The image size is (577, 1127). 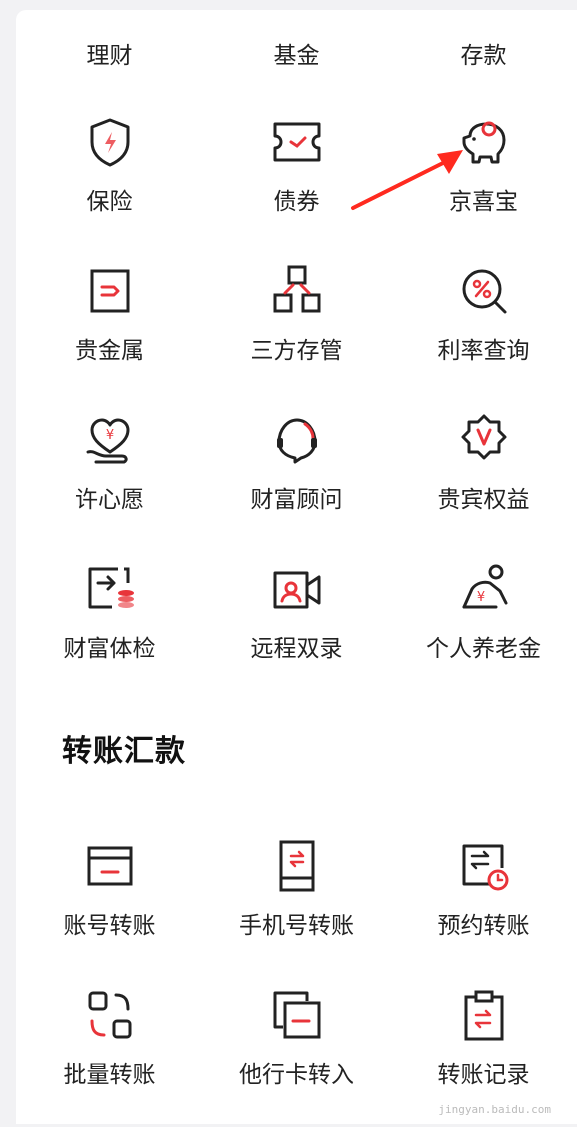 I want to click on tab-licai: 理财, so click(x=109, y=53).